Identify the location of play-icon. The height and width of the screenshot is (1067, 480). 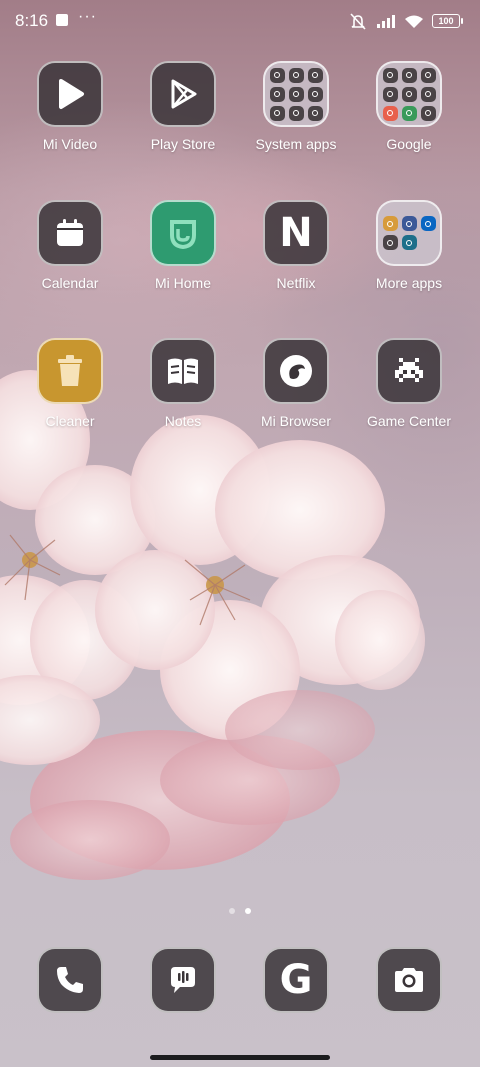
(71, 94).